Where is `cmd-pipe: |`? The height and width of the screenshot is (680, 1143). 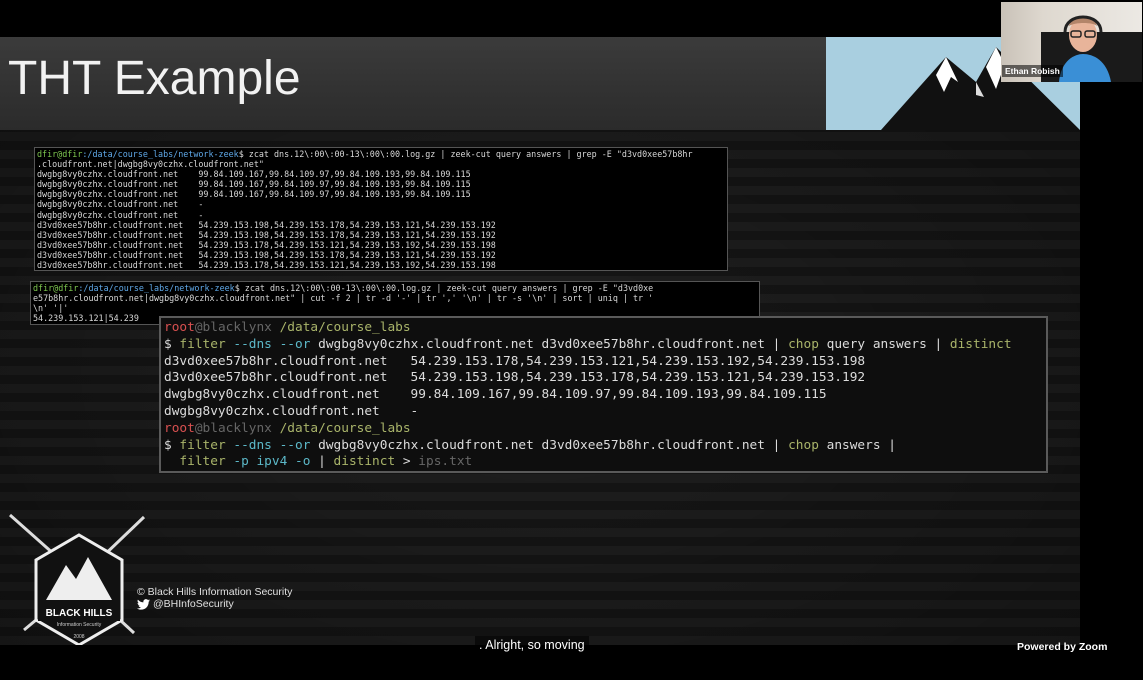 cmd-pipe: | is located at coordinates (322, 462).